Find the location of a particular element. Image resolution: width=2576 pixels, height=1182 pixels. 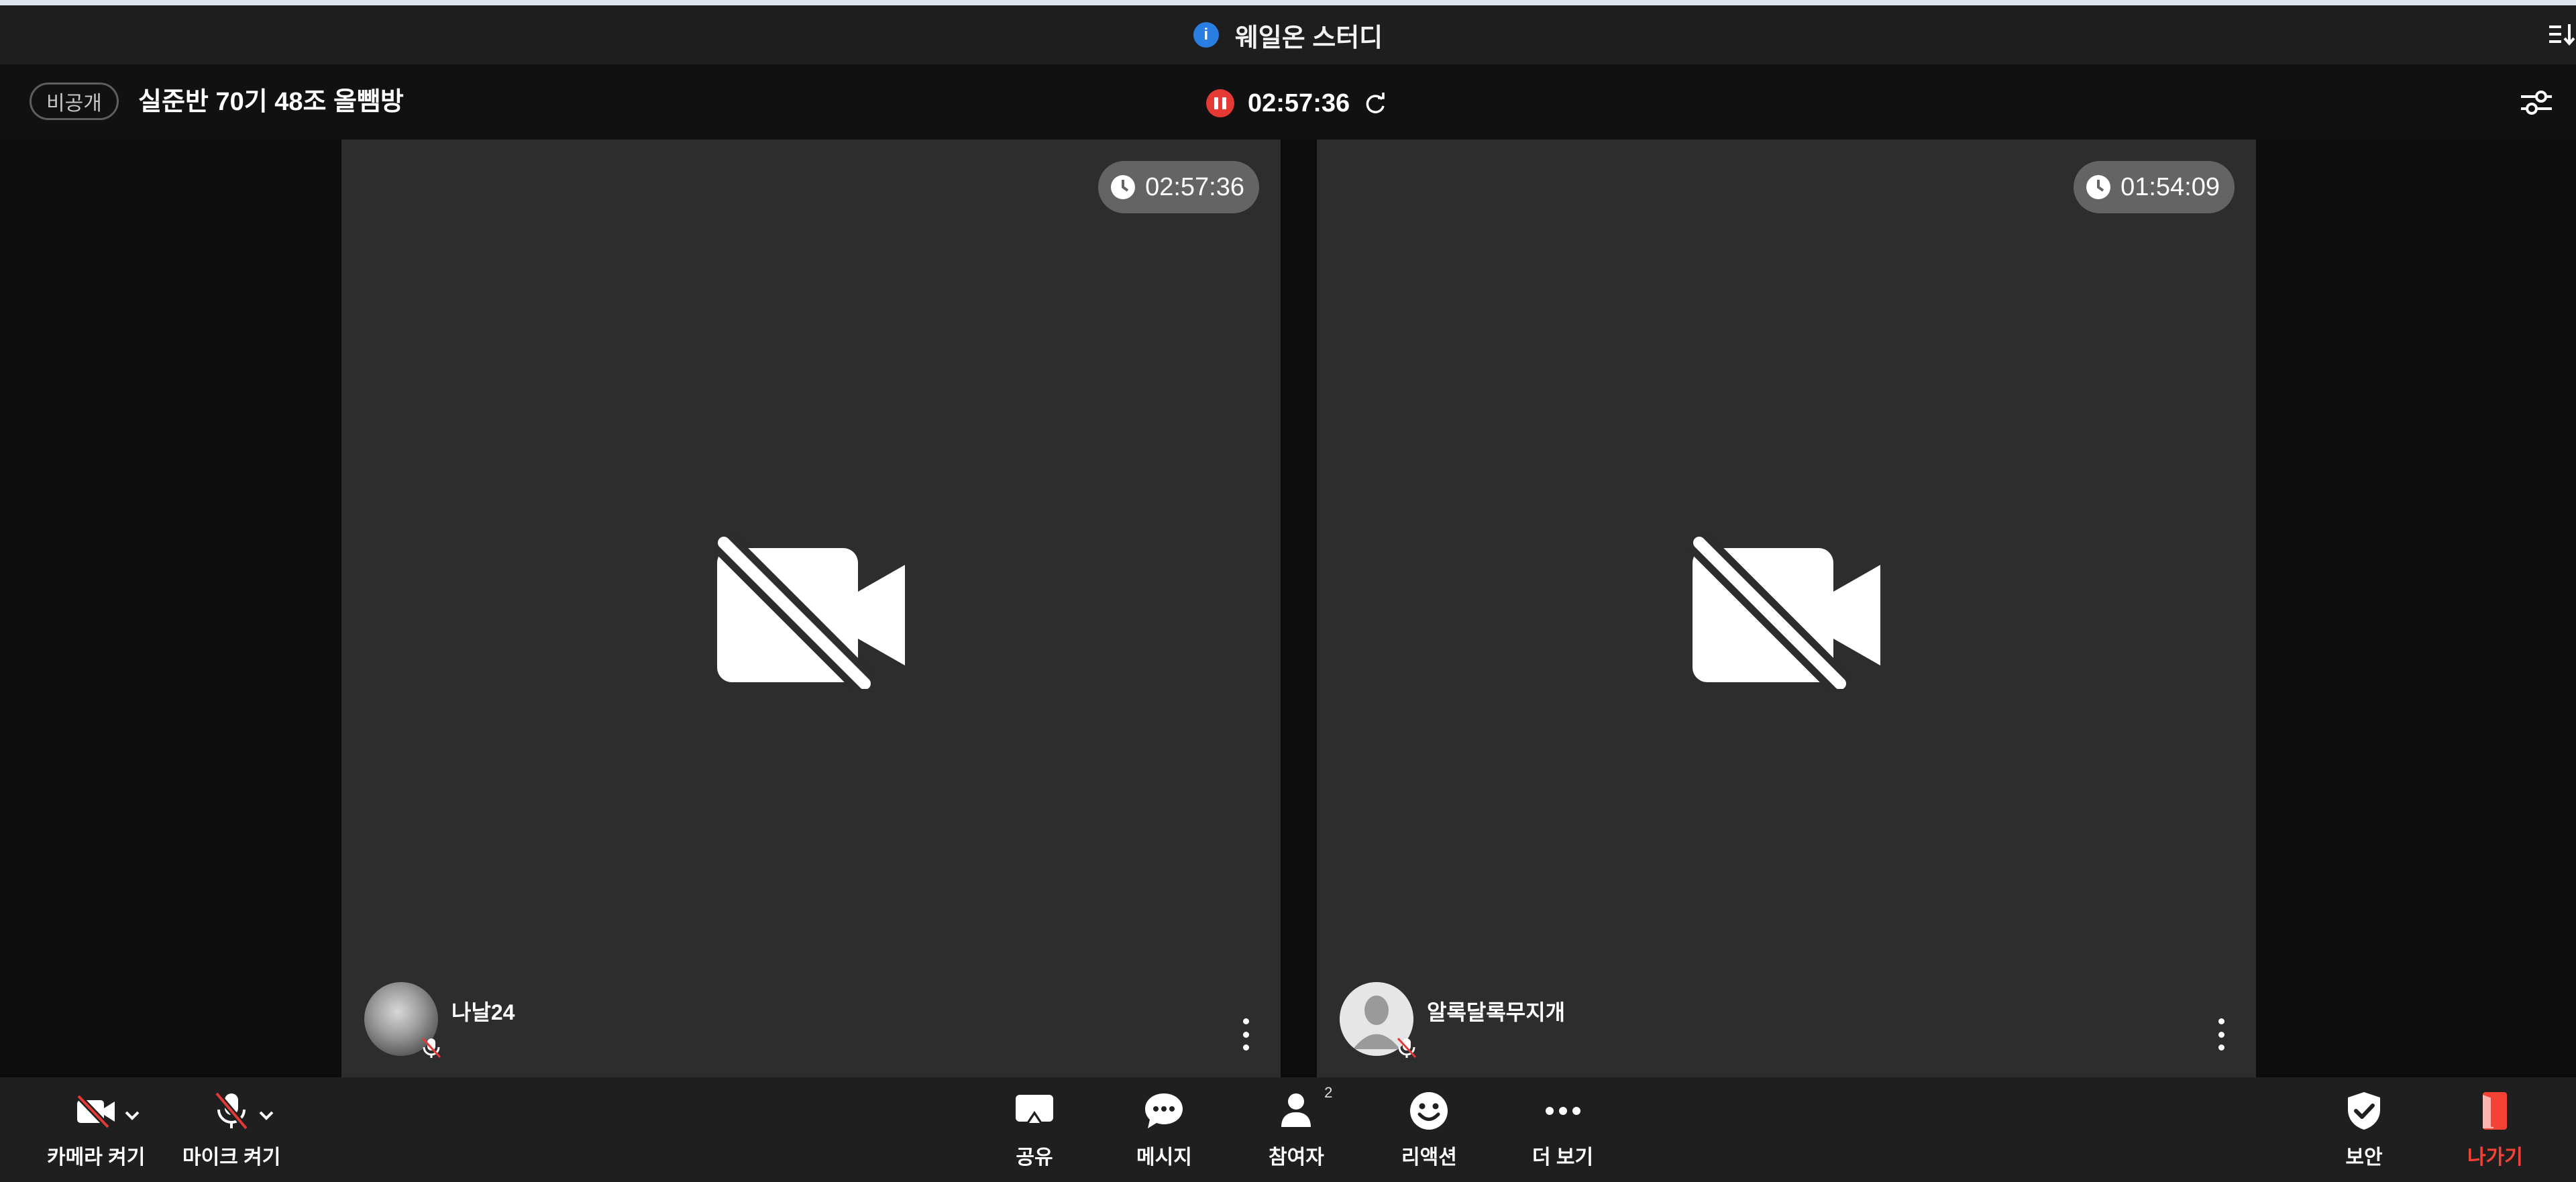

message-label: 메시지 is located at coordinates (1164, 1157).